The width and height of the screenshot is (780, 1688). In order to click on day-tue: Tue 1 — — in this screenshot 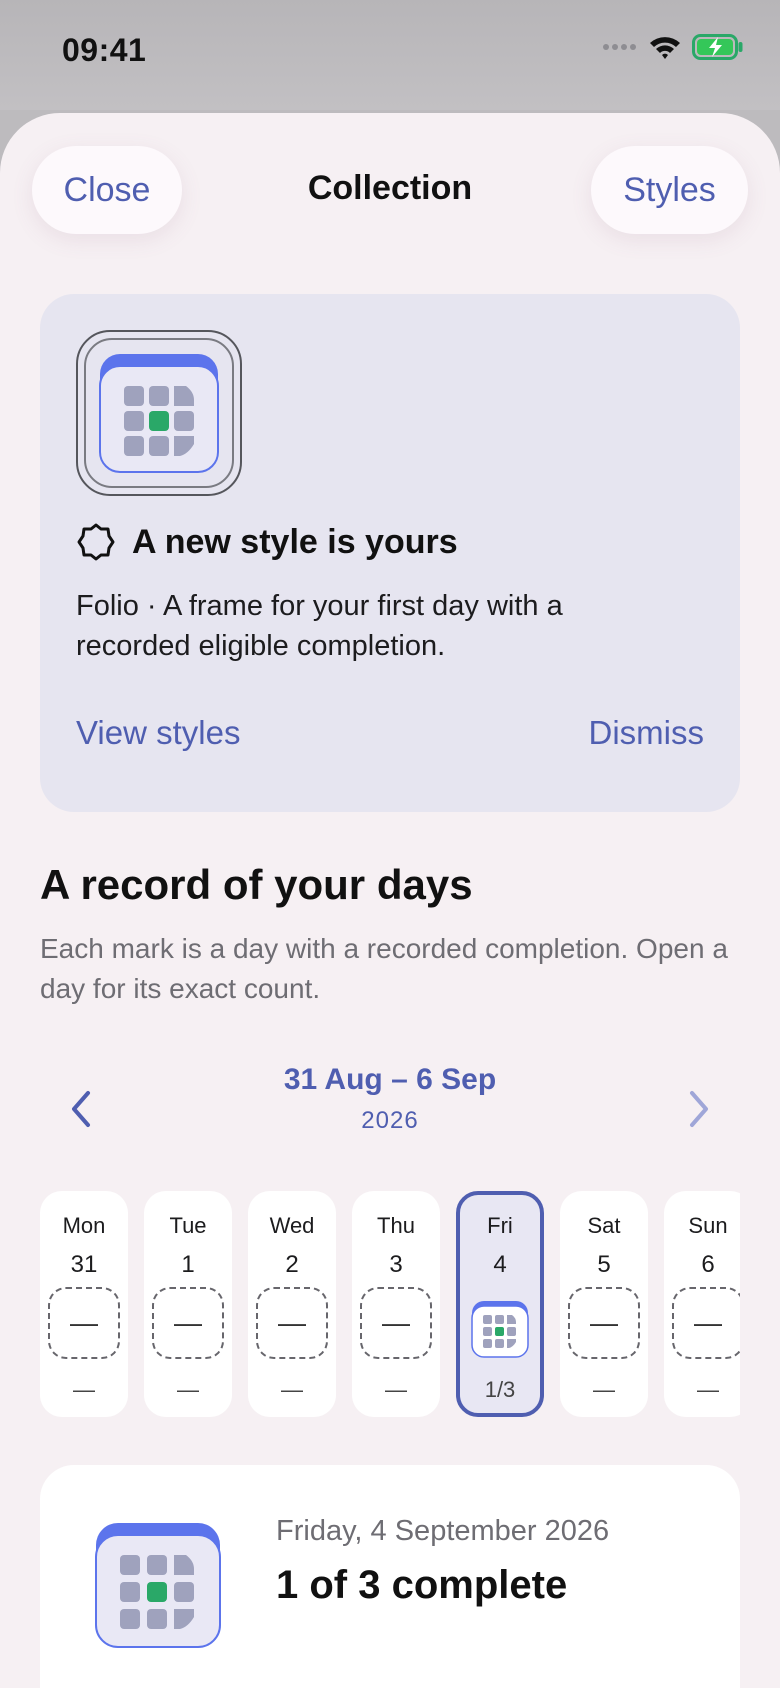, I will do `click(188, 1304)`.